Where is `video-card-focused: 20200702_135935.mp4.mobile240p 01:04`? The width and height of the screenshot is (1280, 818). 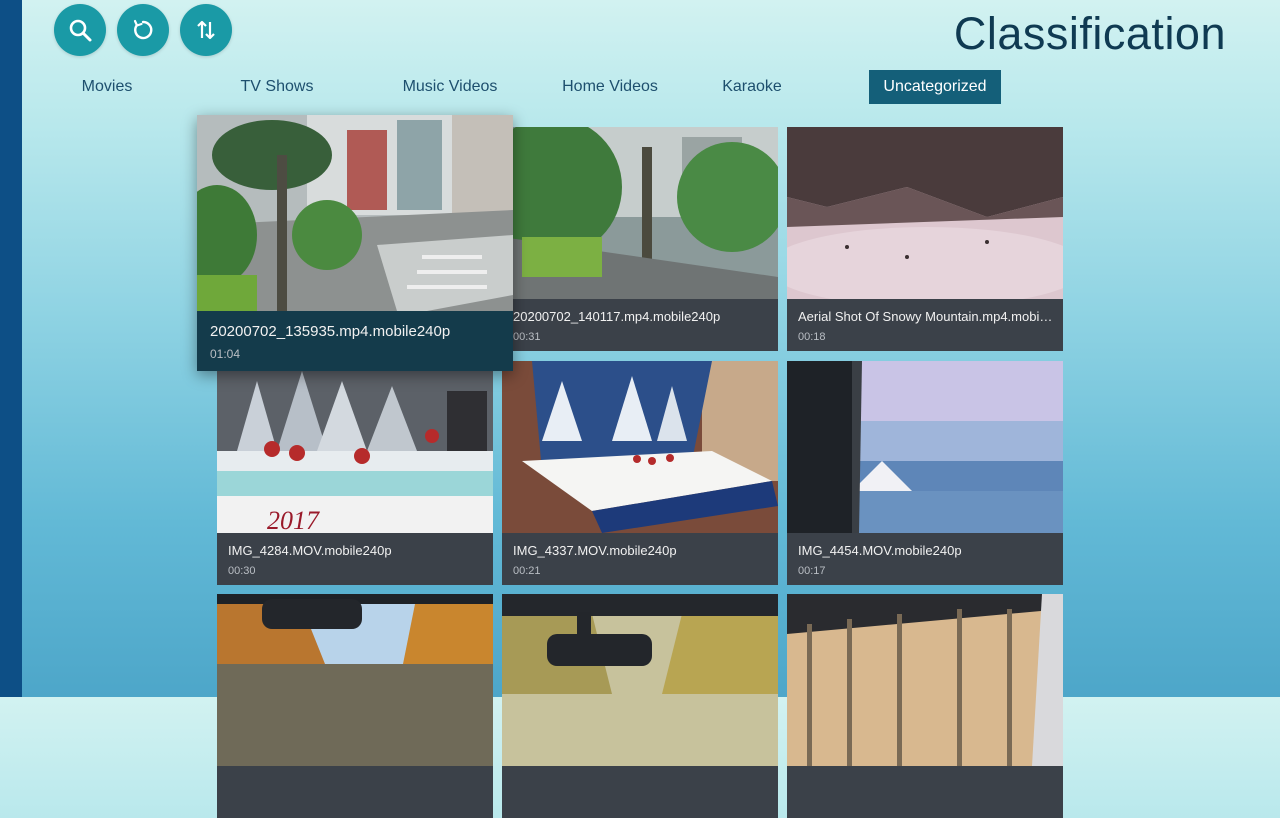
video-card-focused: 20200702_135935.mp4.mobile240p 01:04 is located at coordinates (355, 243).